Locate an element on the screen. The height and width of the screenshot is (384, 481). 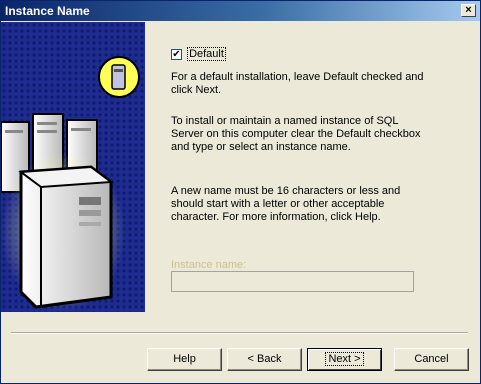
default-checkbox-row: ✔ Default is located at coordinates (198, 54).